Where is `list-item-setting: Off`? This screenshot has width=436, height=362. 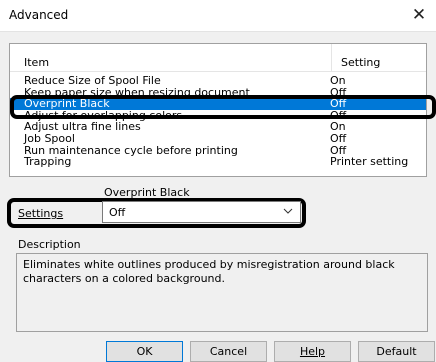 list-item-setting: Off is located at coordinates (338, 138).